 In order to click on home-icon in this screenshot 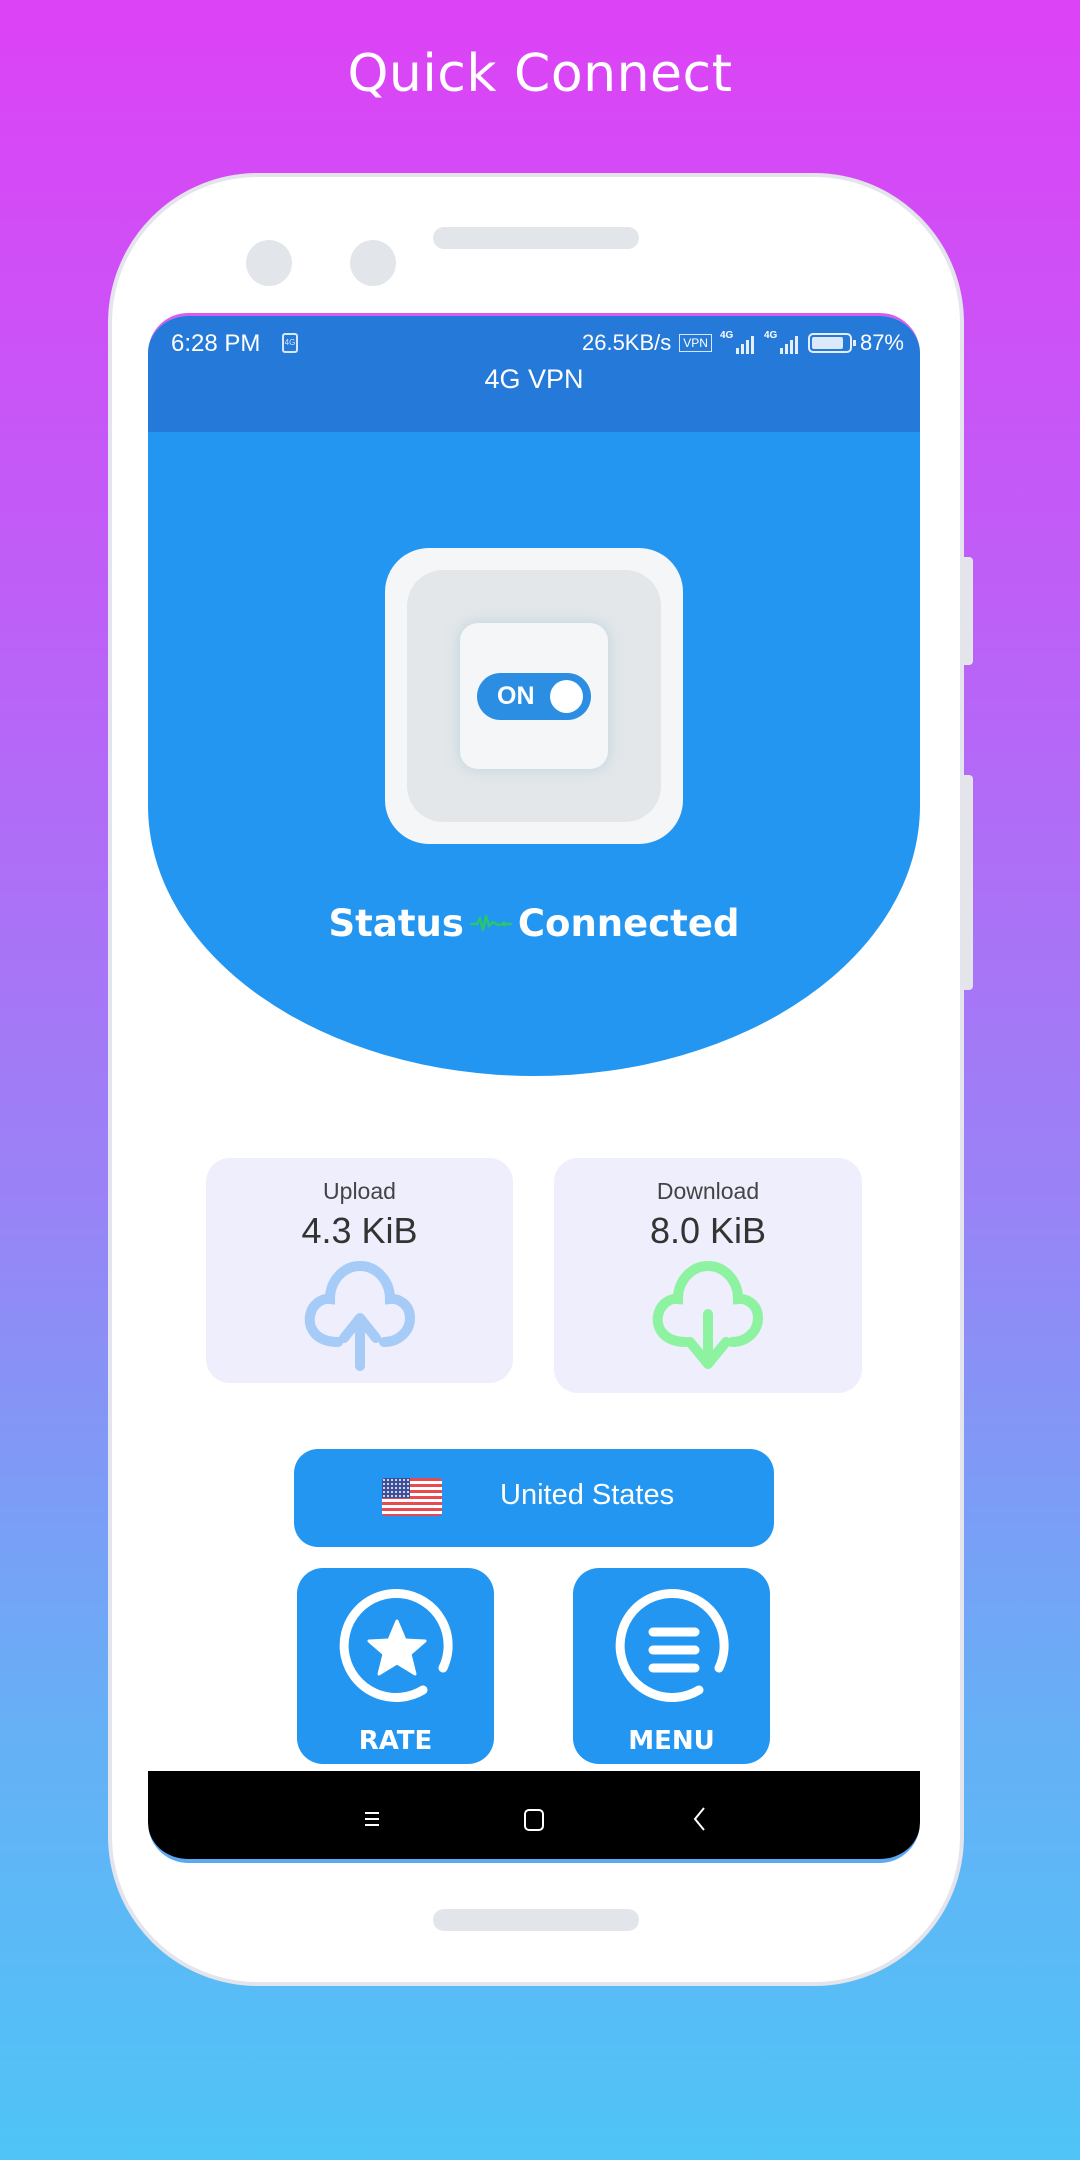, I will do `click(534, 1819)`.